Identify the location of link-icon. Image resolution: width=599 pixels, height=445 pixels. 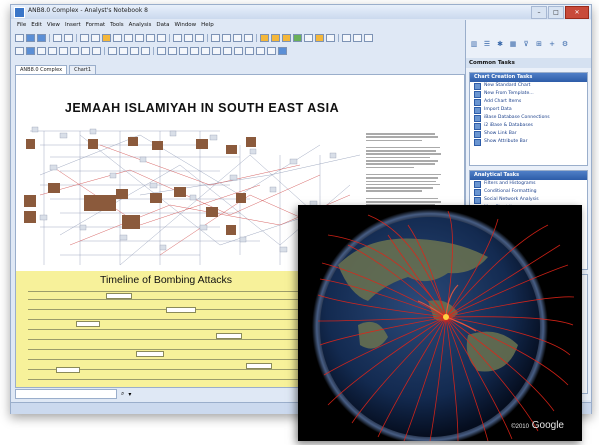
(30, 50).